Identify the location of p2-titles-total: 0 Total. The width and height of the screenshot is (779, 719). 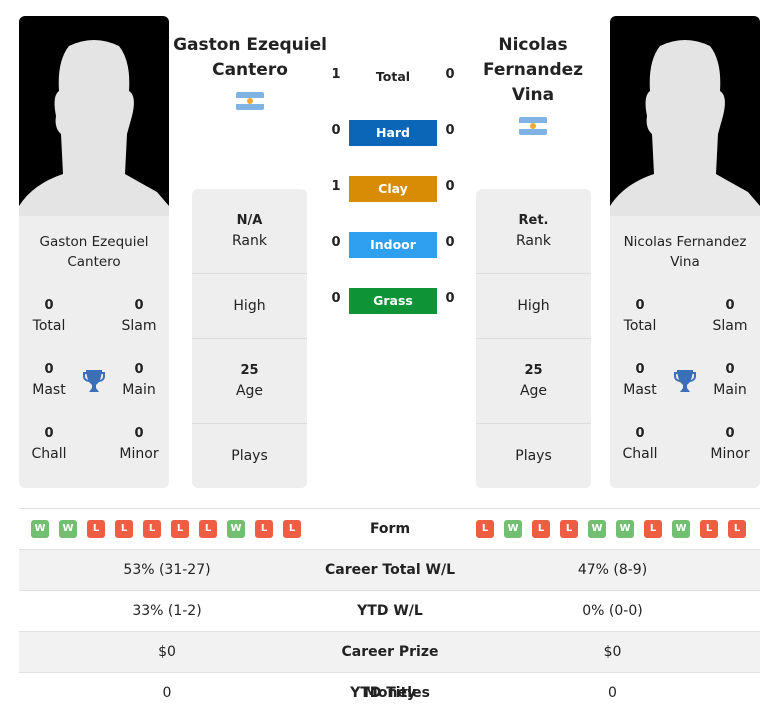
(640, 316).